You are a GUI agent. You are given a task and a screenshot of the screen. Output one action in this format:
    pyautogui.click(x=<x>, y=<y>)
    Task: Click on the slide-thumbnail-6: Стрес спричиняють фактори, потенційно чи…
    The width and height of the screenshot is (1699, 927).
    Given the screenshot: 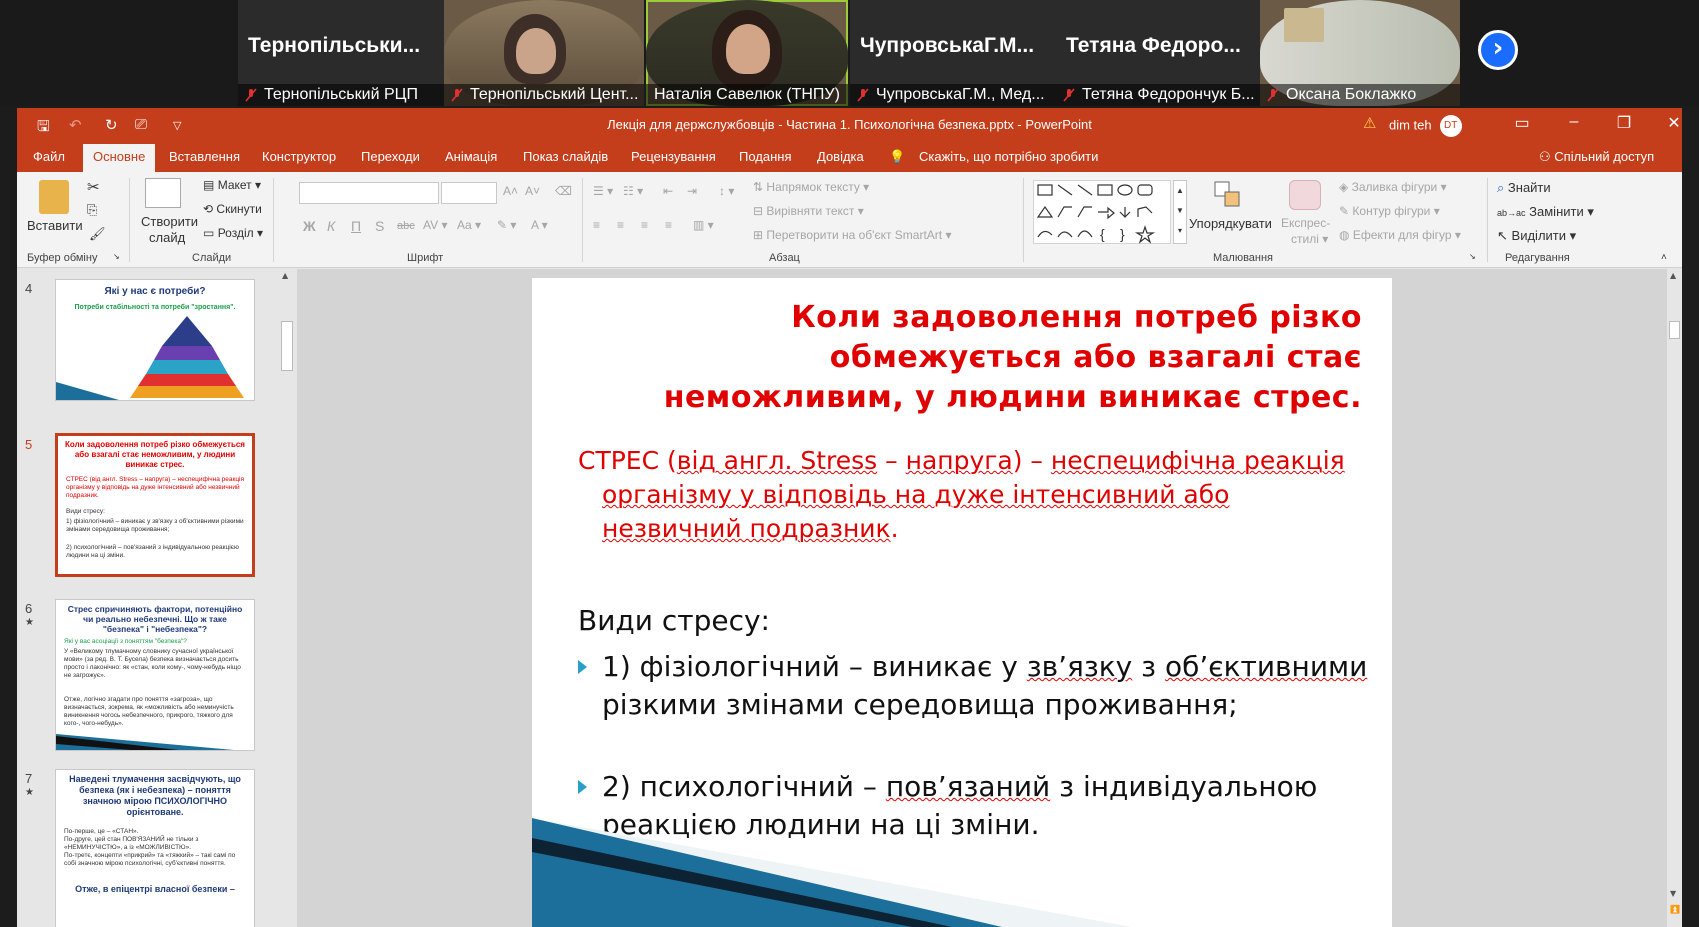 What is the action you would take?
    pyautogui.click(x=155, y=675)
    